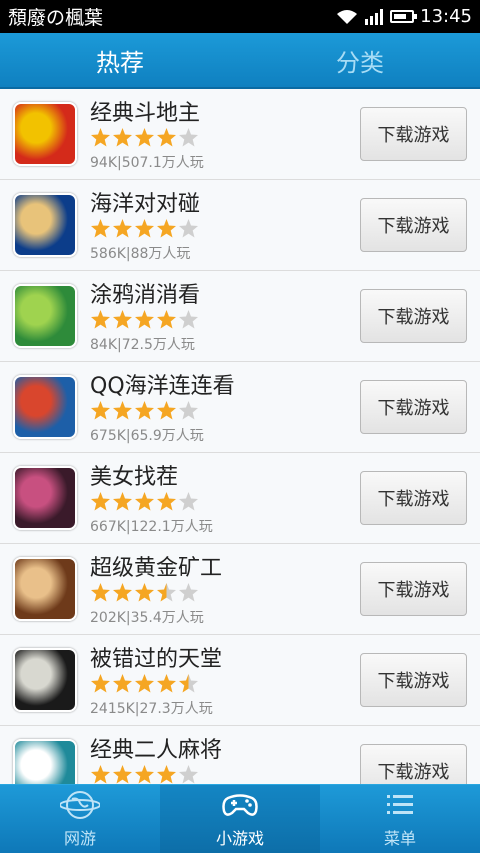 The image size is (480, 853). Describe the element at coordinates (239, 838) in the screenshot. I see `nav-label: 小游戏` at that location.